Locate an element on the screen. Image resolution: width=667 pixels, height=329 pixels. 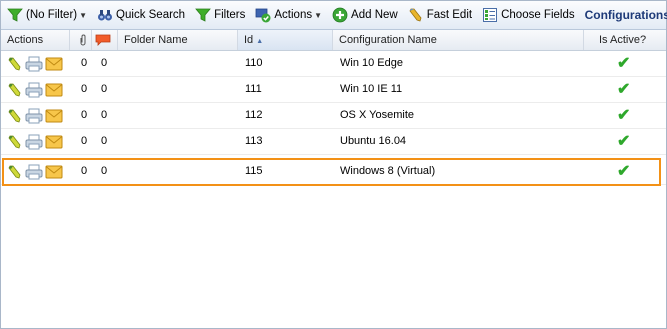
column-header-folder-name: Folder Name is located at coordinates (178, 40).